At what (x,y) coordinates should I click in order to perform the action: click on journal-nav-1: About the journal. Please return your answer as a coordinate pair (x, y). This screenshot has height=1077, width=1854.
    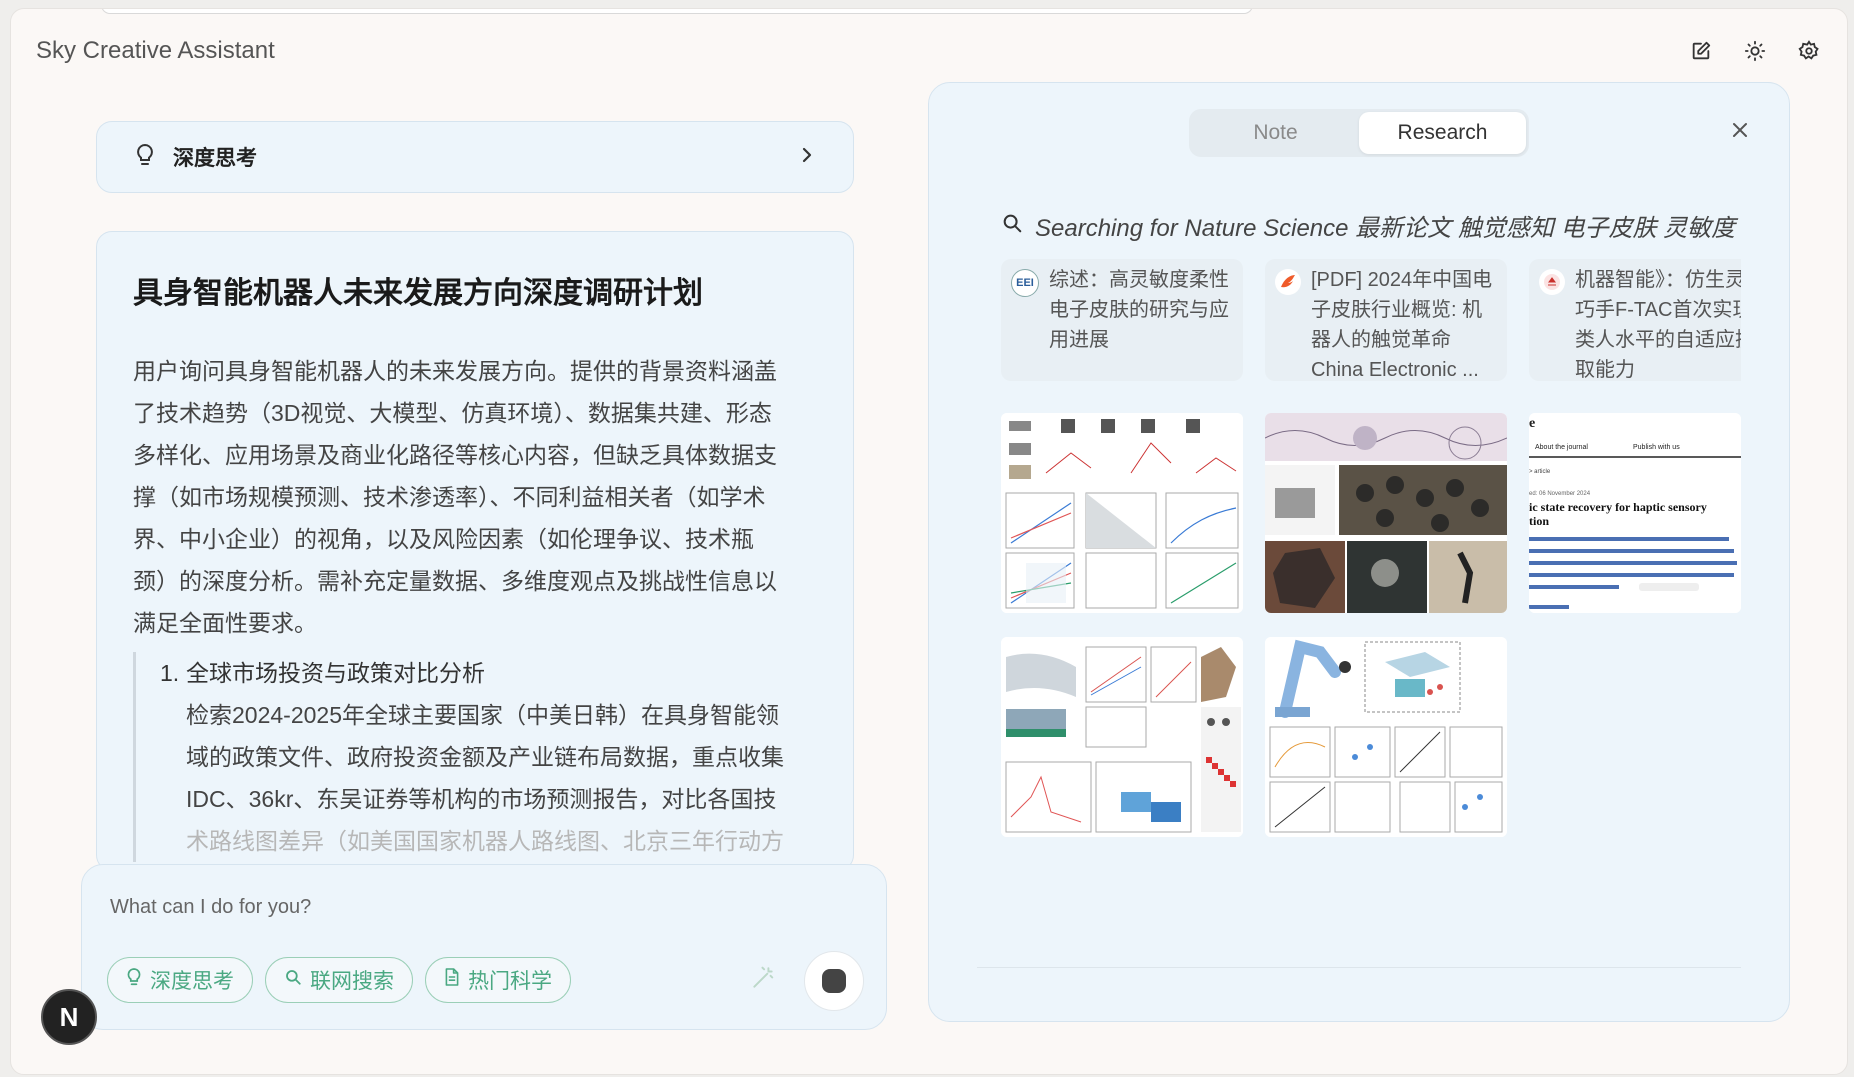
    Looking at the image, I should click on (1561, 447).